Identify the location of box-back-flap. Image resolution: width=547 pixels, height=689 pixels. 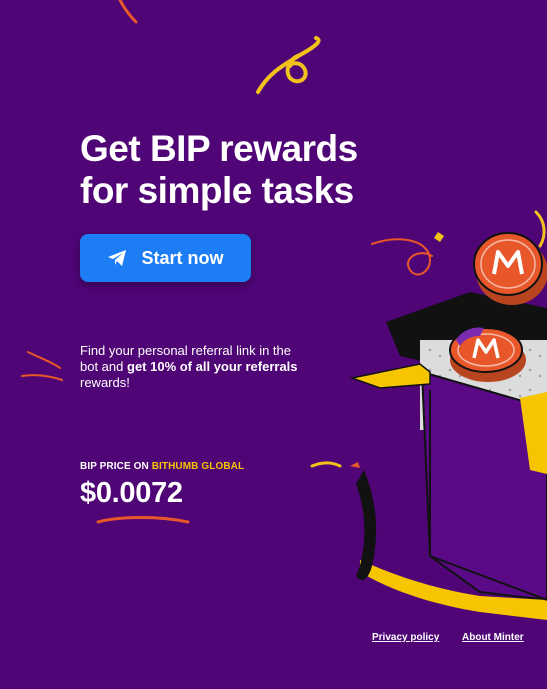
(466, 332).